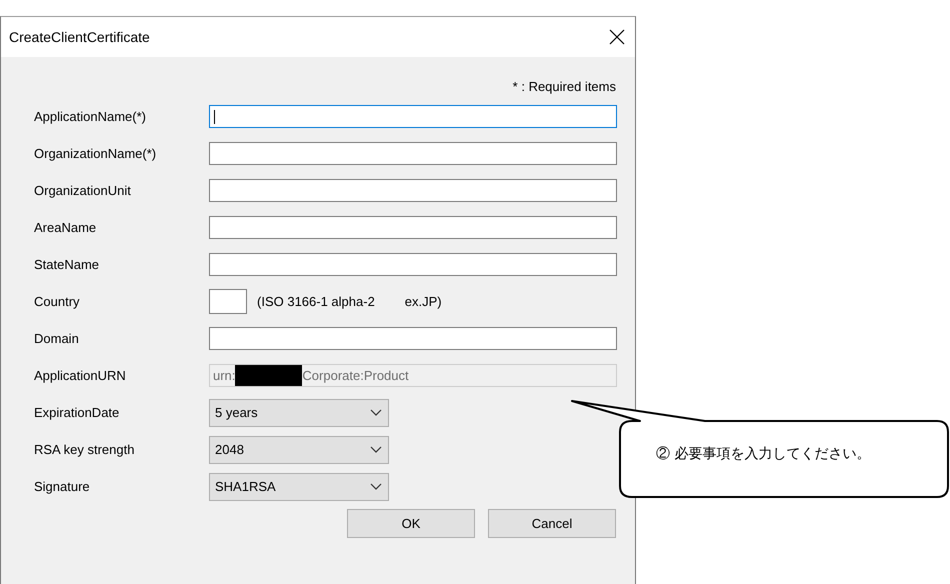 The width and height of the screenshot is (950, 584). I want to click on dropdown: 5 years, so click(299, 412).